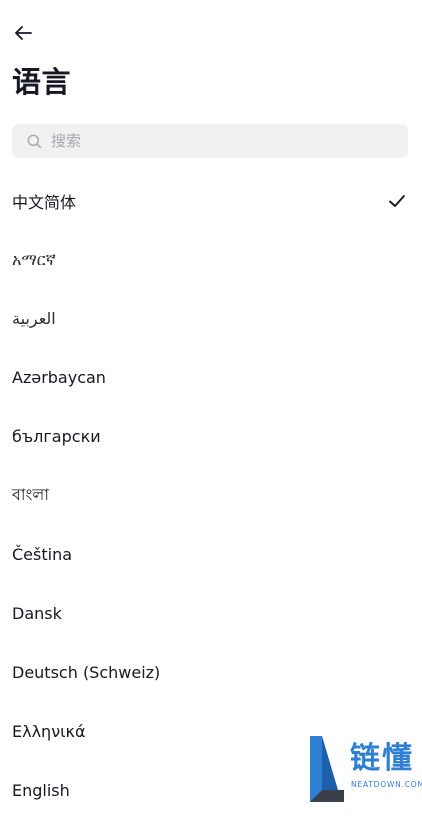 The width and height of the screenshot is (422, 820). Describe the element at coordinates (59, 377) in the screenshot. I see `language-label: Azərbaycan` at that location.